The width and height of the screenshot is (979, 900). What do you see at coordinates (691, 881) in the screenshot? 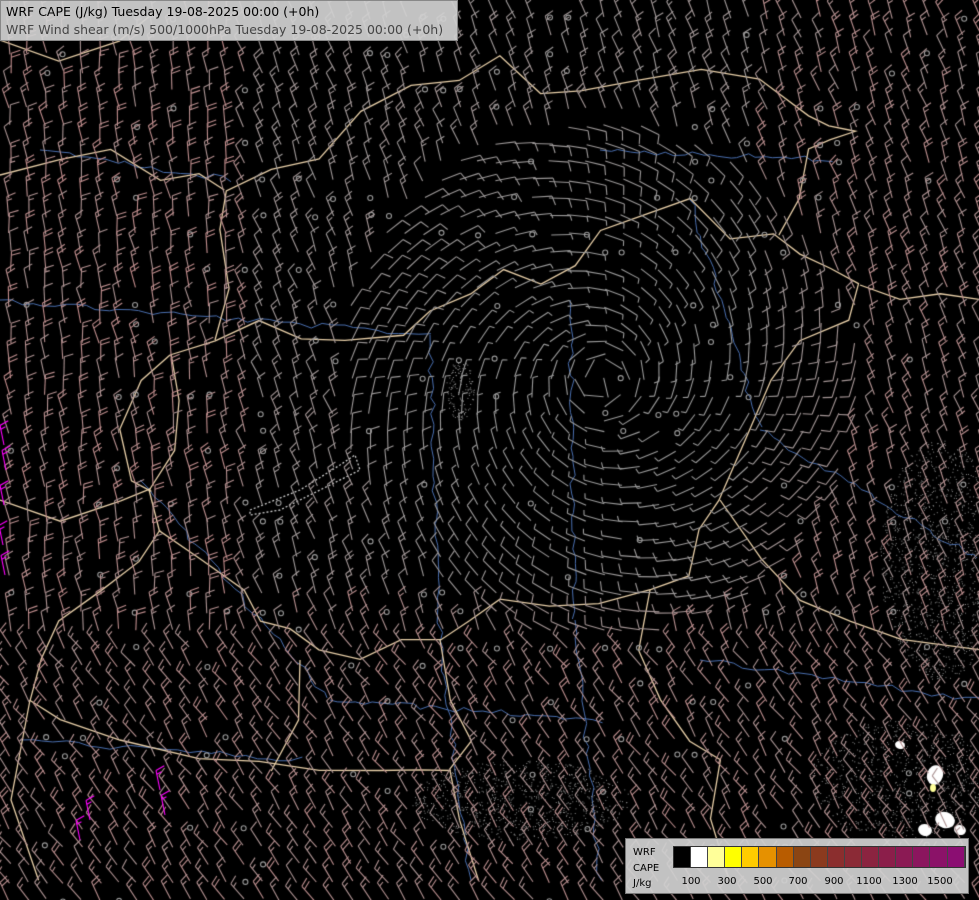
I see `legend-tick: 100` at bounding box center [691, 881].